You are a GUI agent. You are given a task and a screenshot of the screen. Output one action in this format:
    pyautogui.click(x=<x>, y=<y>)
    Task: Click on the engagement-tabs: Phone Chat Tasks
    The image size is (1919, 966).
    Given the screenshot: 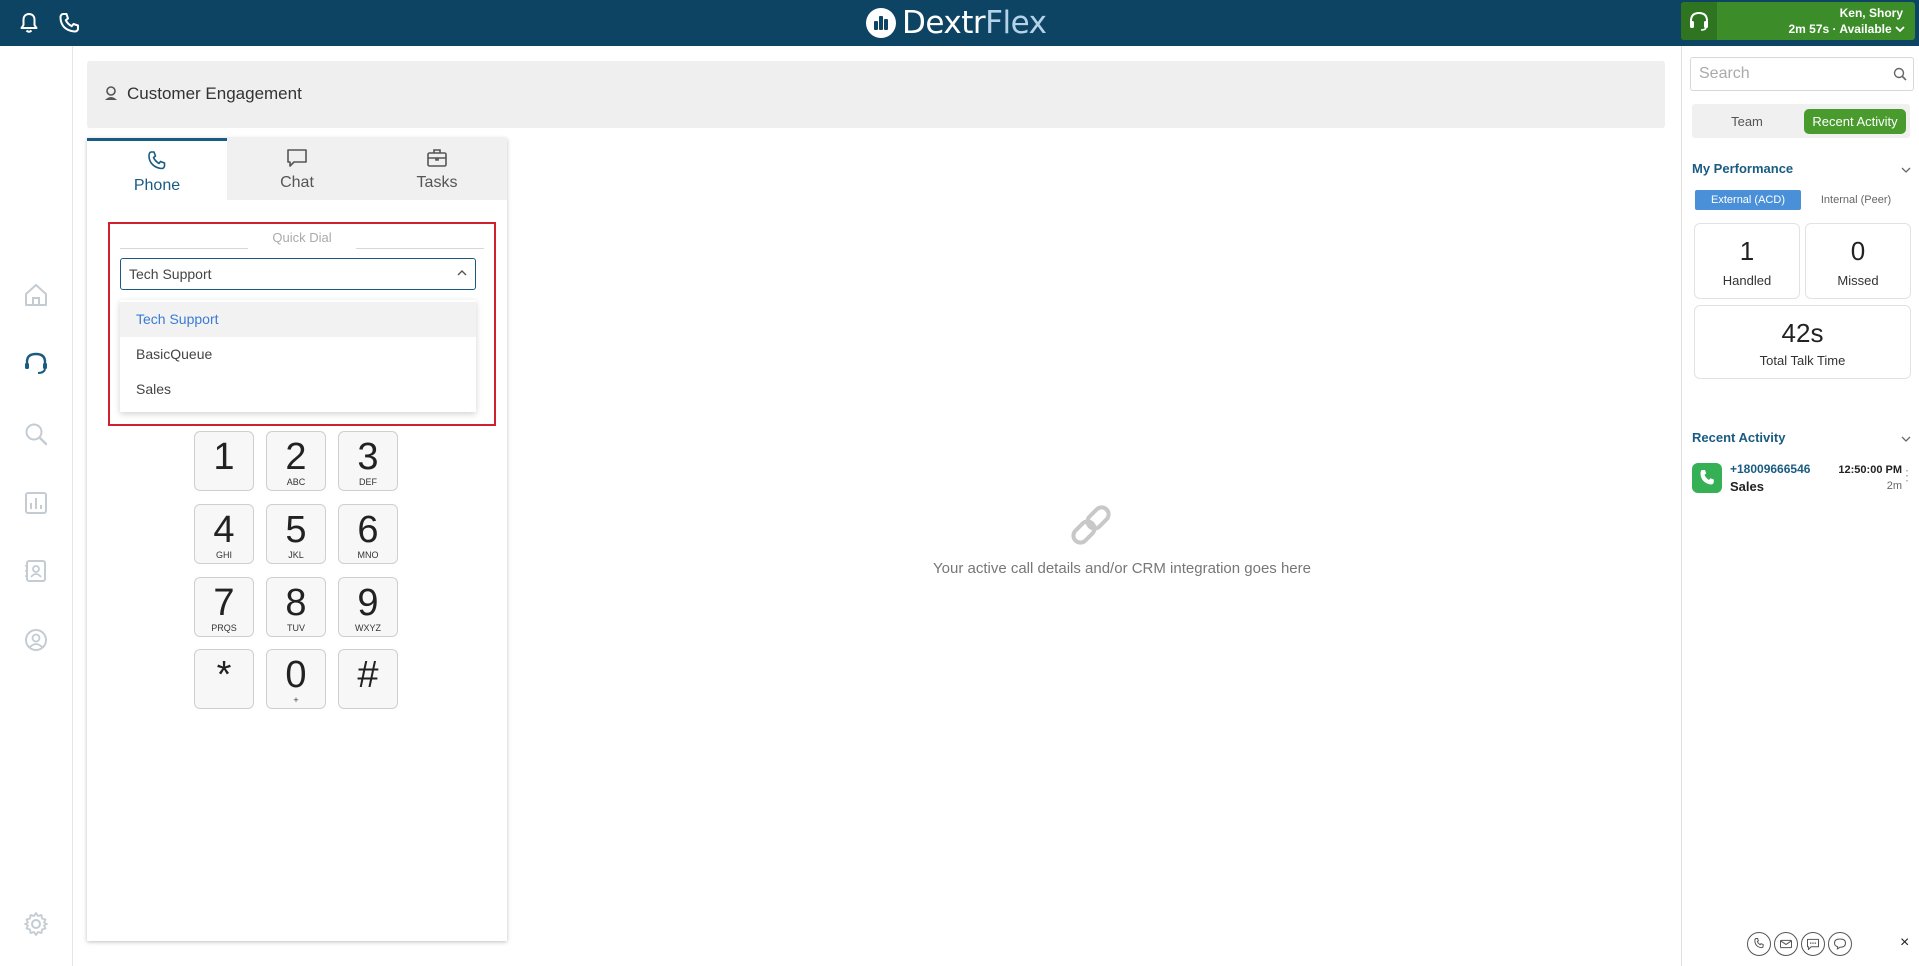 What is the action you would take?
    pyautogui.click(x=297, y=169)
    